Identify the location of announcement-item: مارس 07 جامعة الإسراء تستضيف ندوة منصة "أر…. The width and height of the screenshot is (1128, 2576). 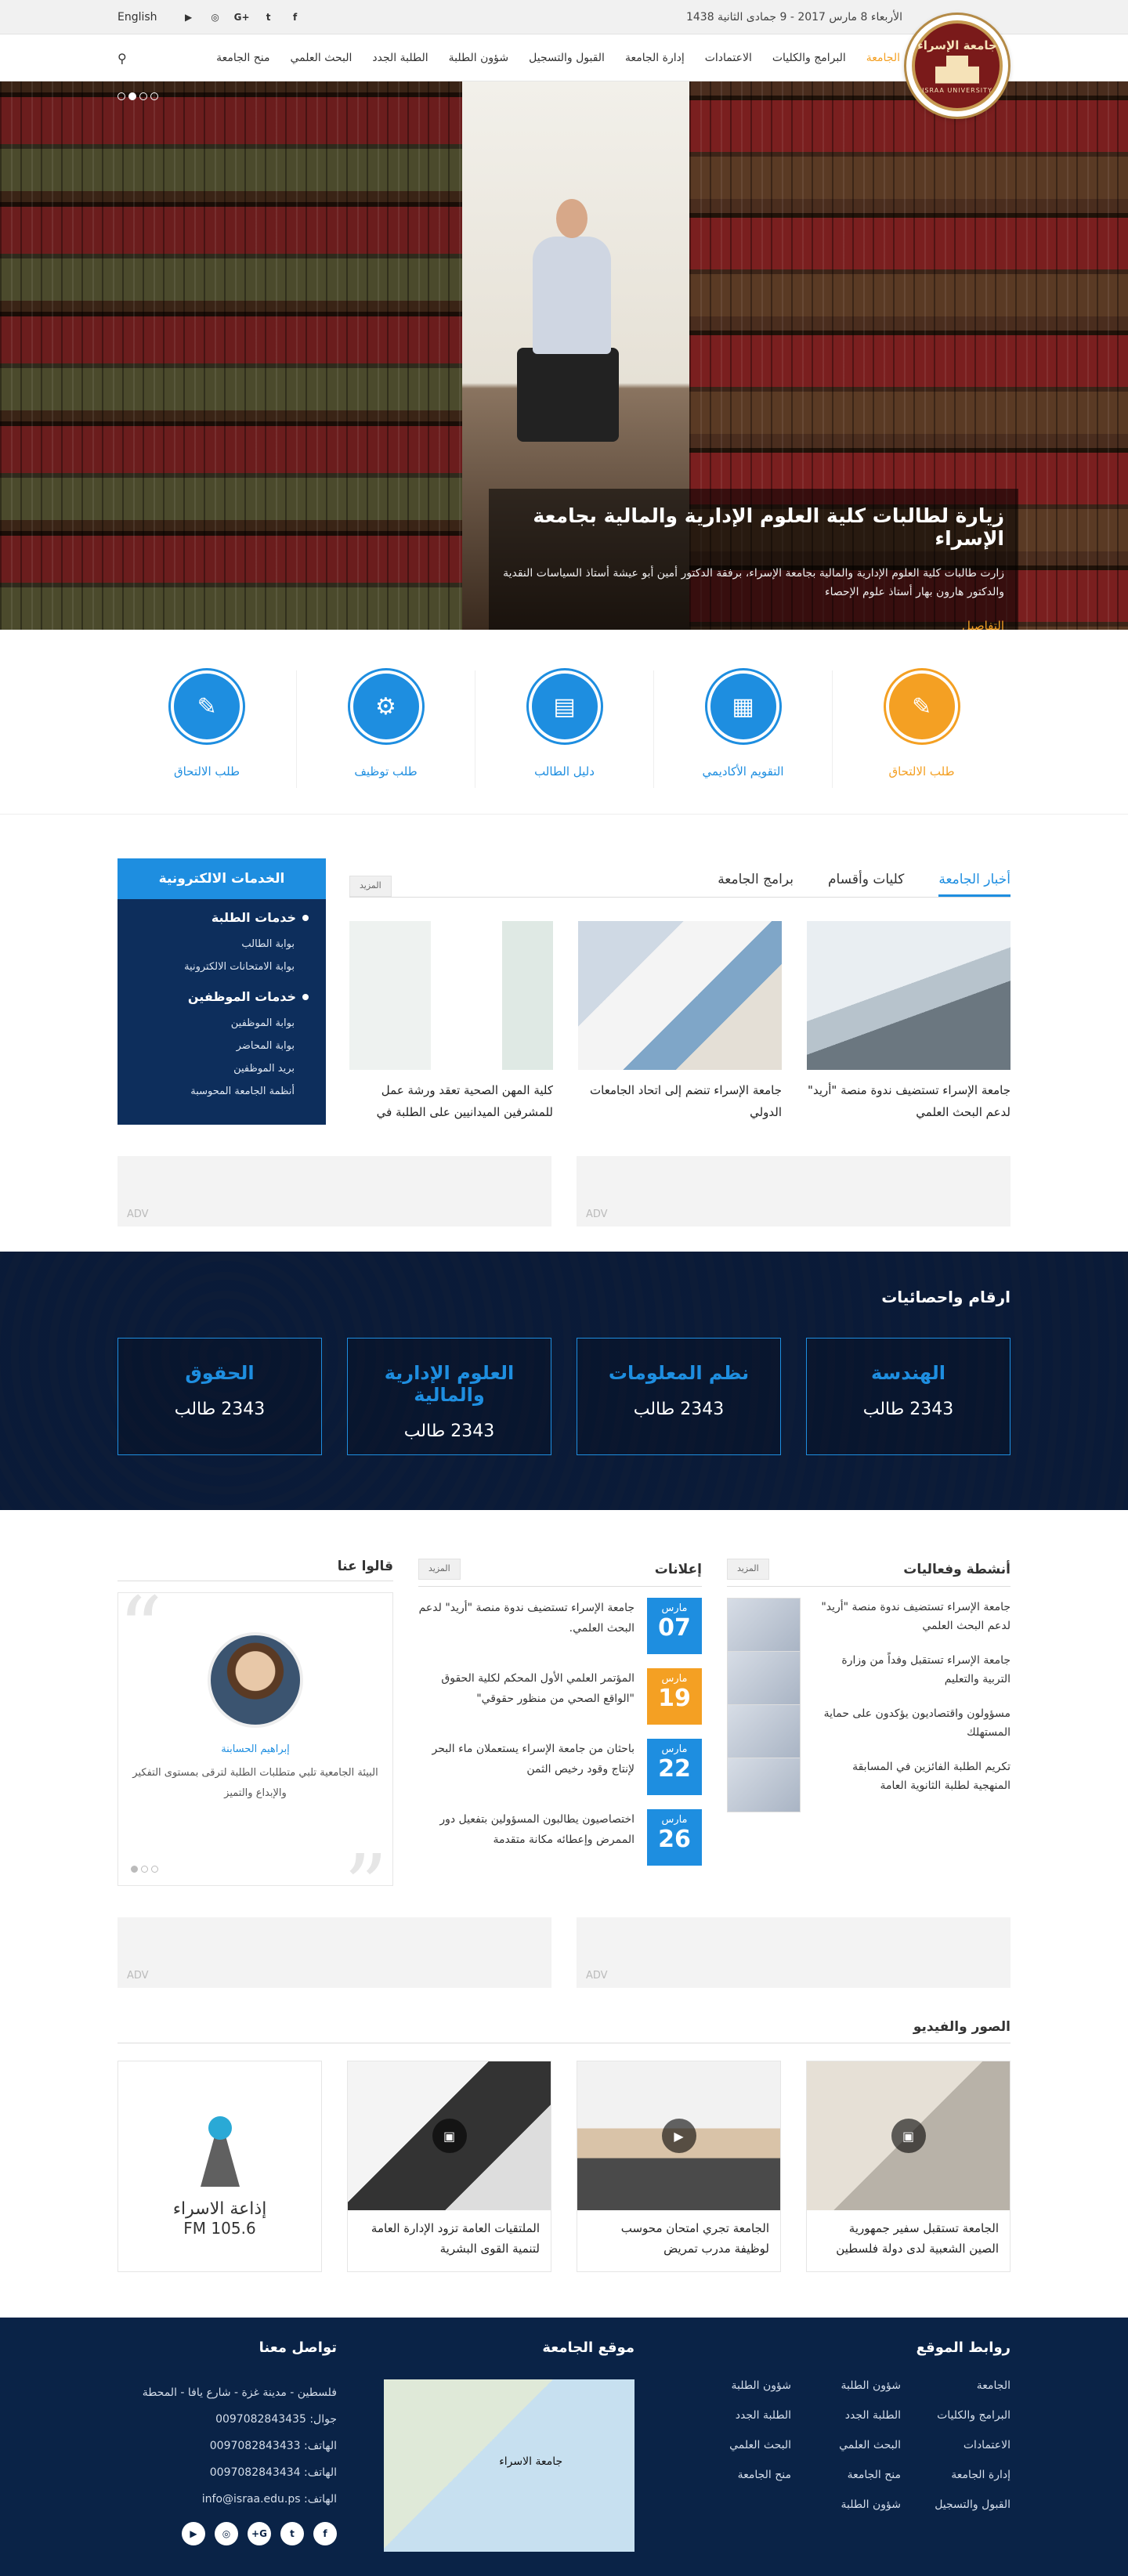
(560, 1622).